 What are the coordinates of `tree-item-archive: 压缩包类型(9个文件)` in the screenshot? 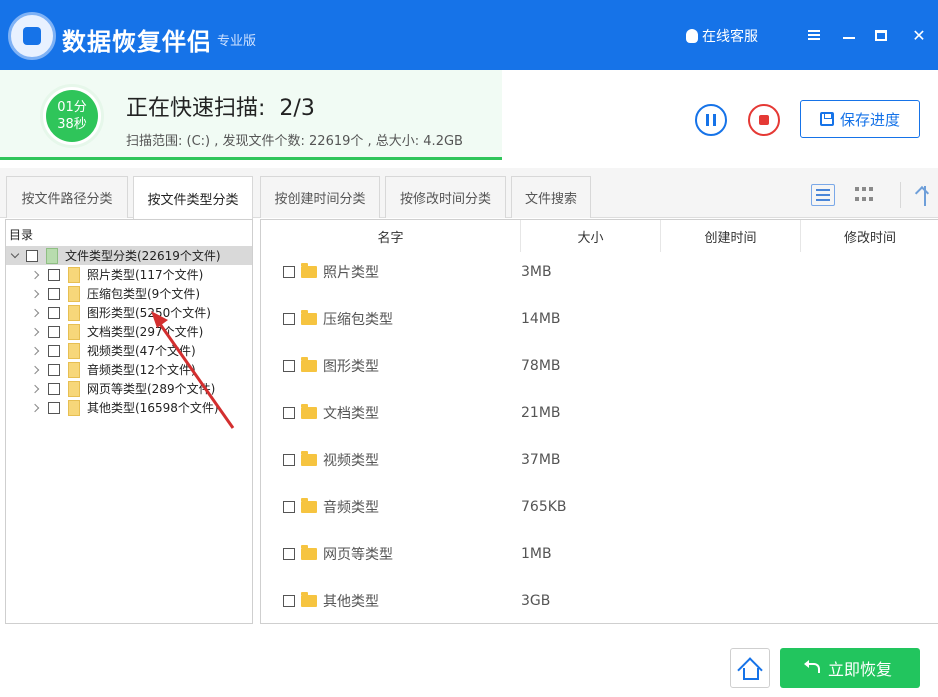 It's located at (129, 293).